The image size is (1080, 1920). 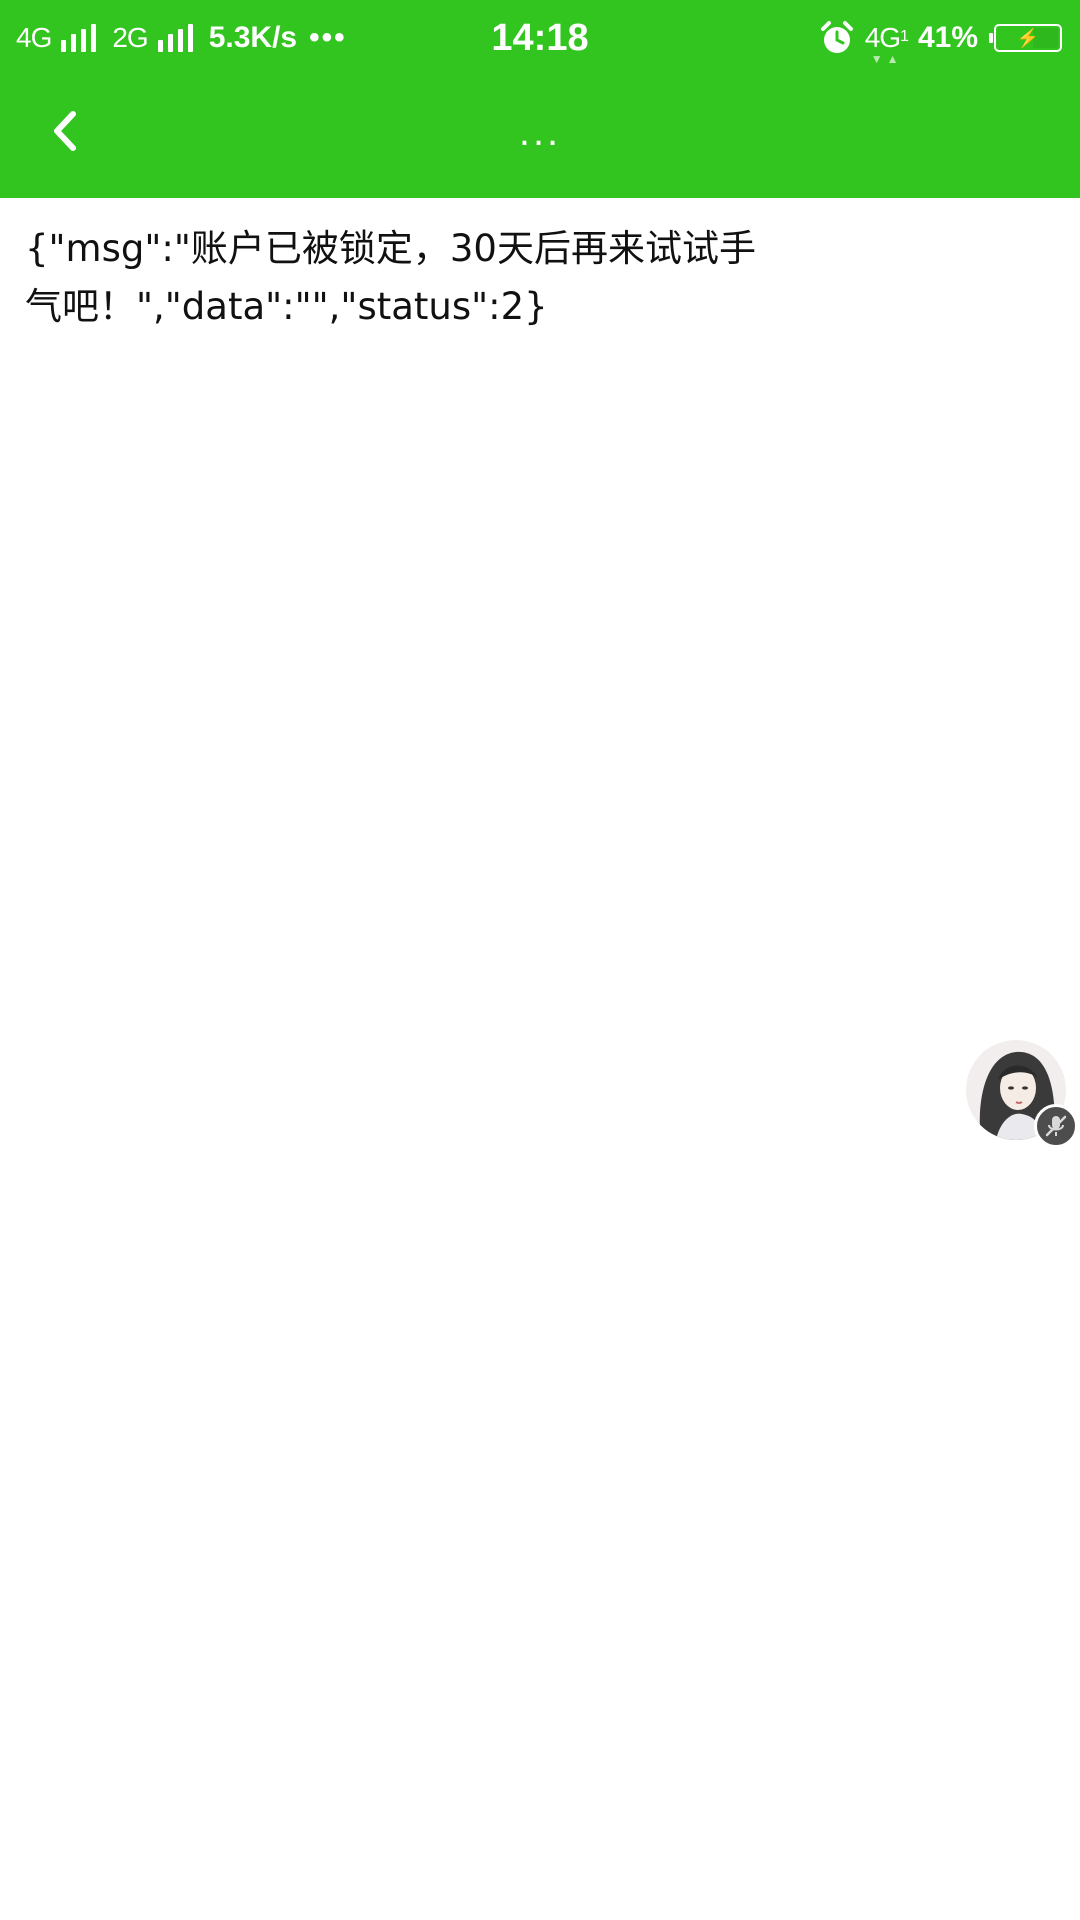 I want to click on battery-charging-icon: ⚡, so click(x=1025, y=38).